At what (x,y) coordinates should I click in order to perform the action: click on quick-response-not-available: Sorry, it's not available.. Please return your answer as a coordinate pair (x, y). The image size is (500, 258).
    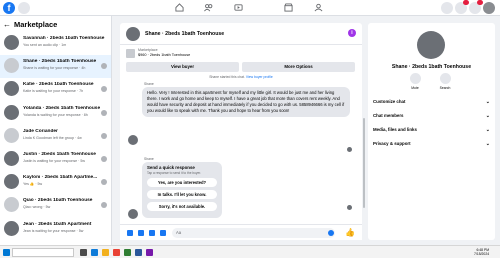
    Looking at the image, I should click on (182, 206).